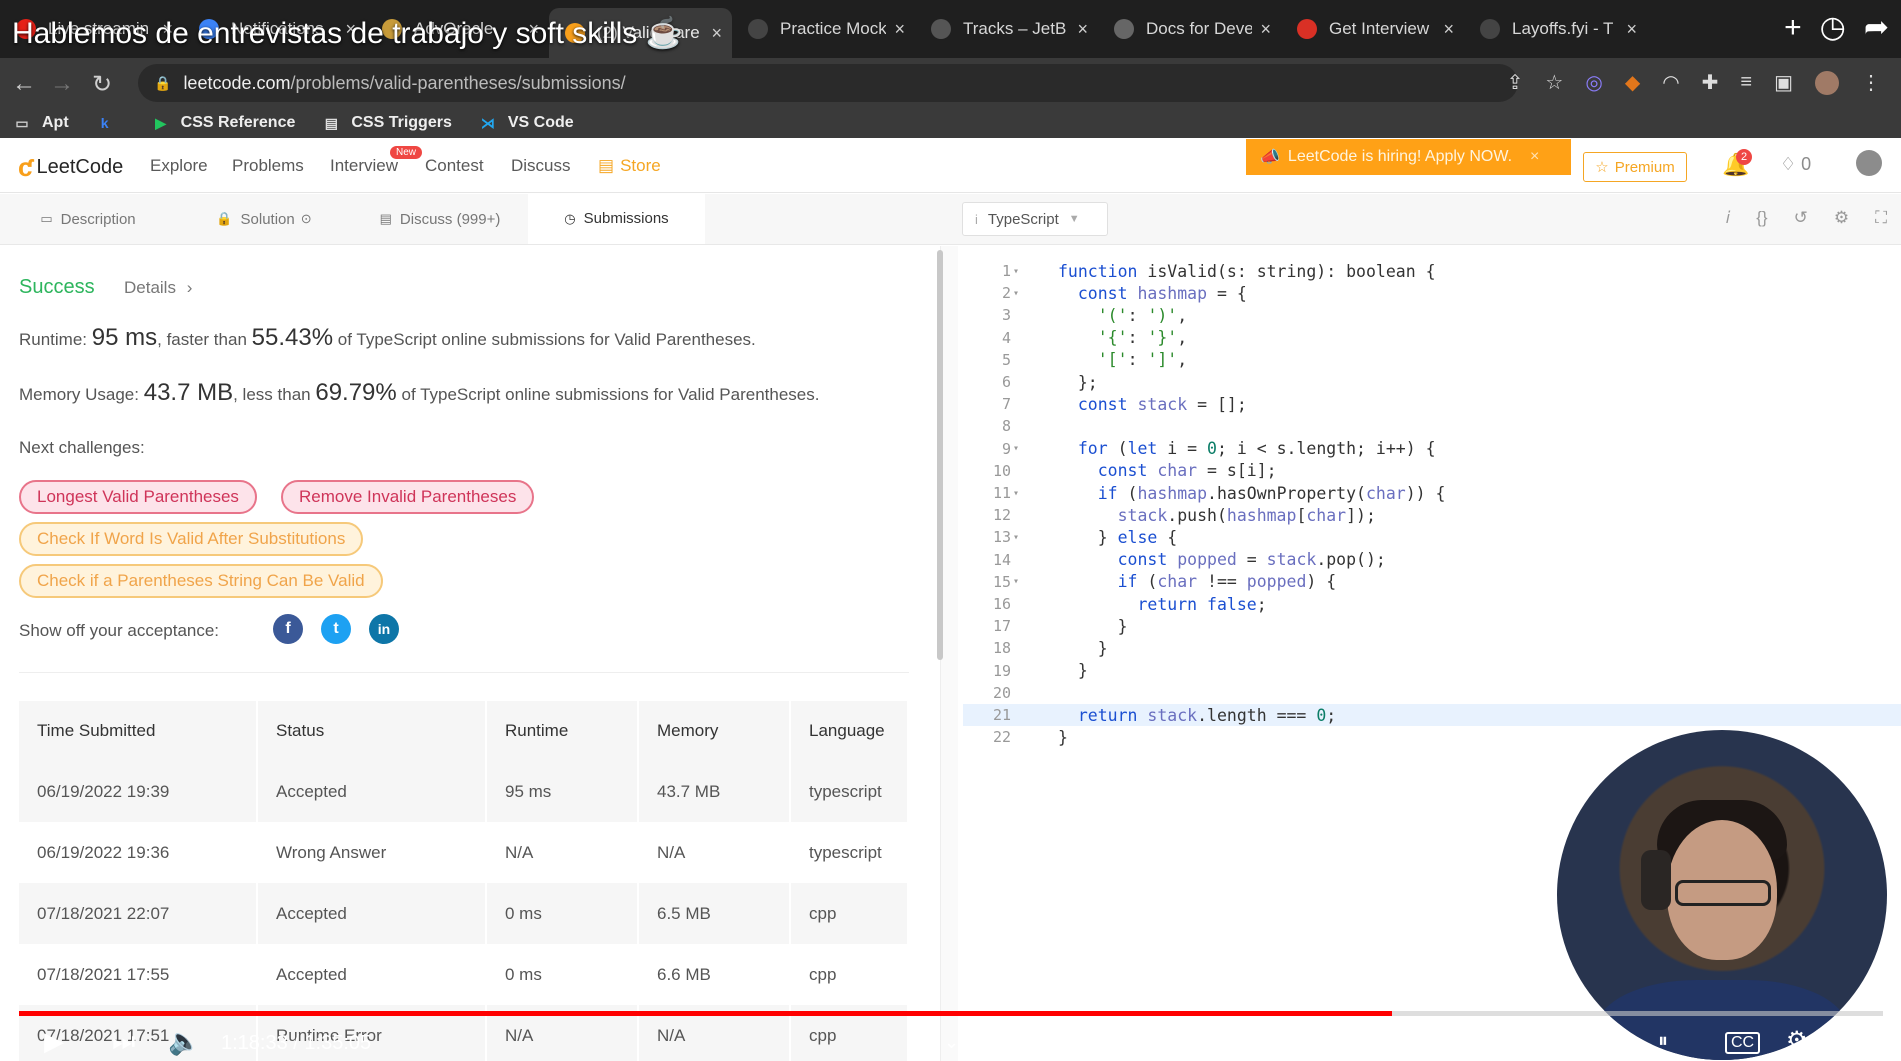 The image size is (1901, 1061). I want to click on video-progress-bar, so click(951, 1013).